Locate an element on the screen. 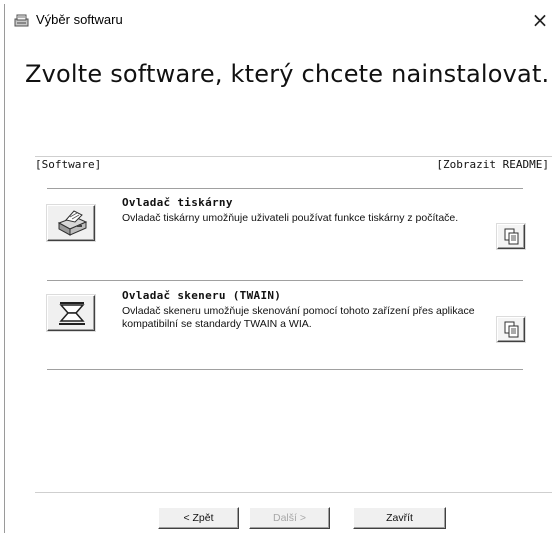 The width and height of the screenshot is (555, 533). next-button: Další > is located at coordinates (289, 518).